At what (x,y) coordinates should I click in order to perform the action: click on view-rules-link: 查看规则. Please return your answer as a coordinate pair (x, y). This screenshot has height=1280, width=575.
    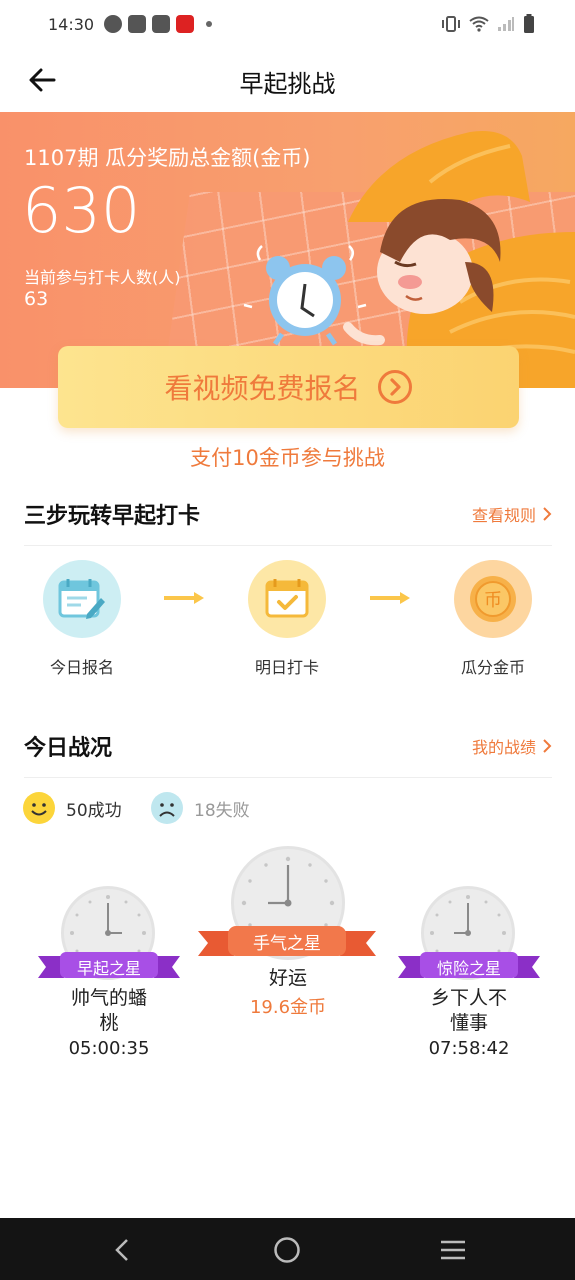
    Looking at the image, I should click on (512, 514).